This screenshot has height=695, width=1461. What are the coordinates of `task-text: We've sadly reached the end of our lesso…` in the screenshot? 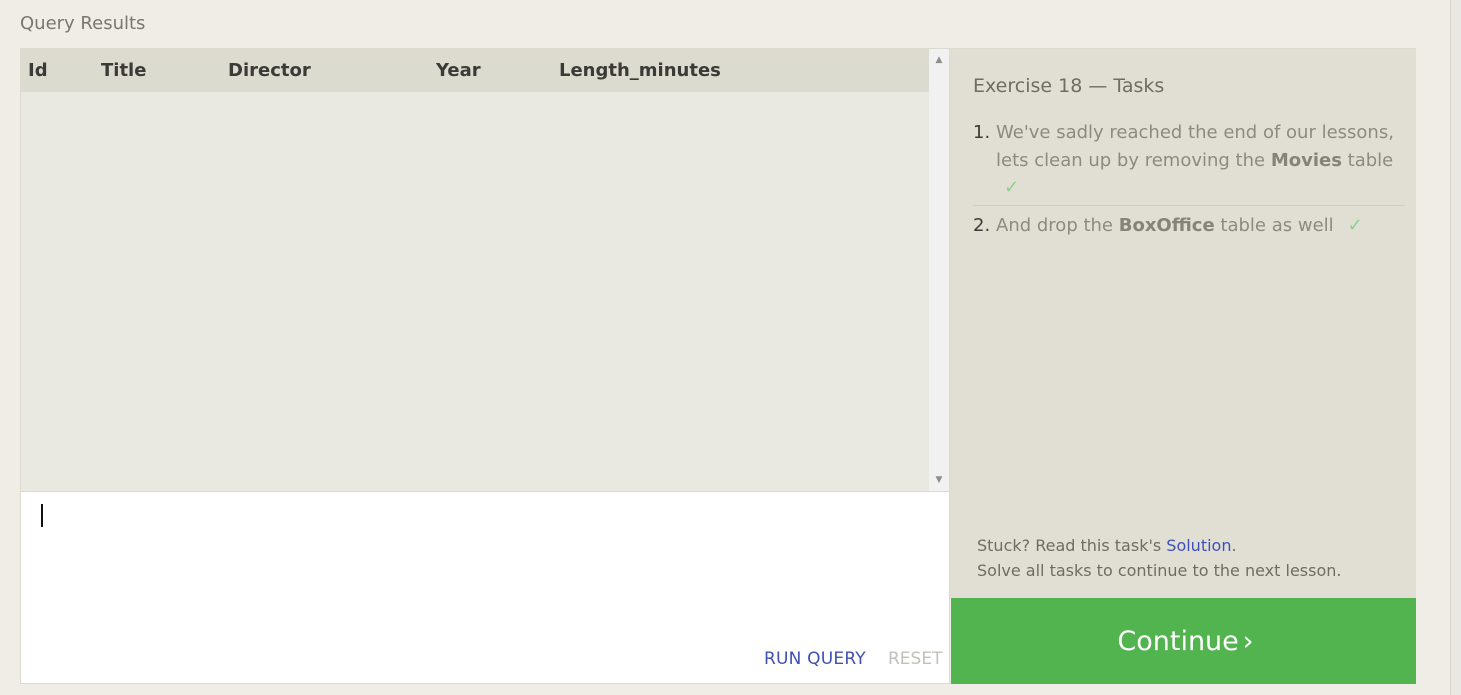 It's located at (1195, 146).